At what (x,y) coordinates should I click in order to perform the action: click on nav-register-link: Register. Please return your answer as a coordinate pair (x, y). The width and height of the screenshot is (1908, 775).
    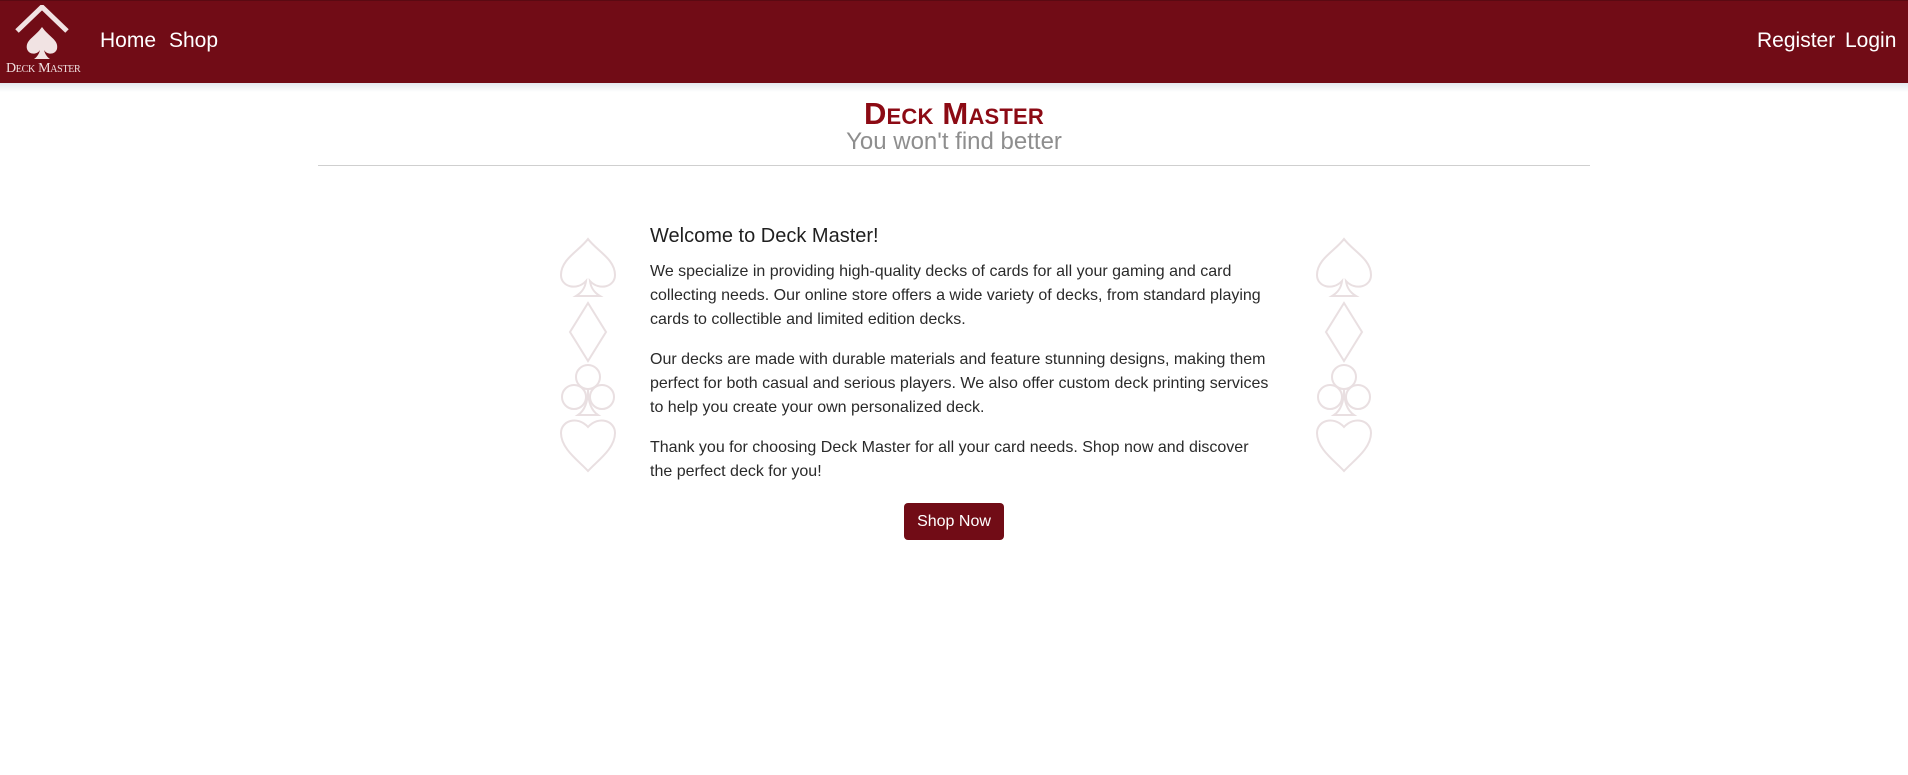
    Looking at the image, I should click on (1796, 41).